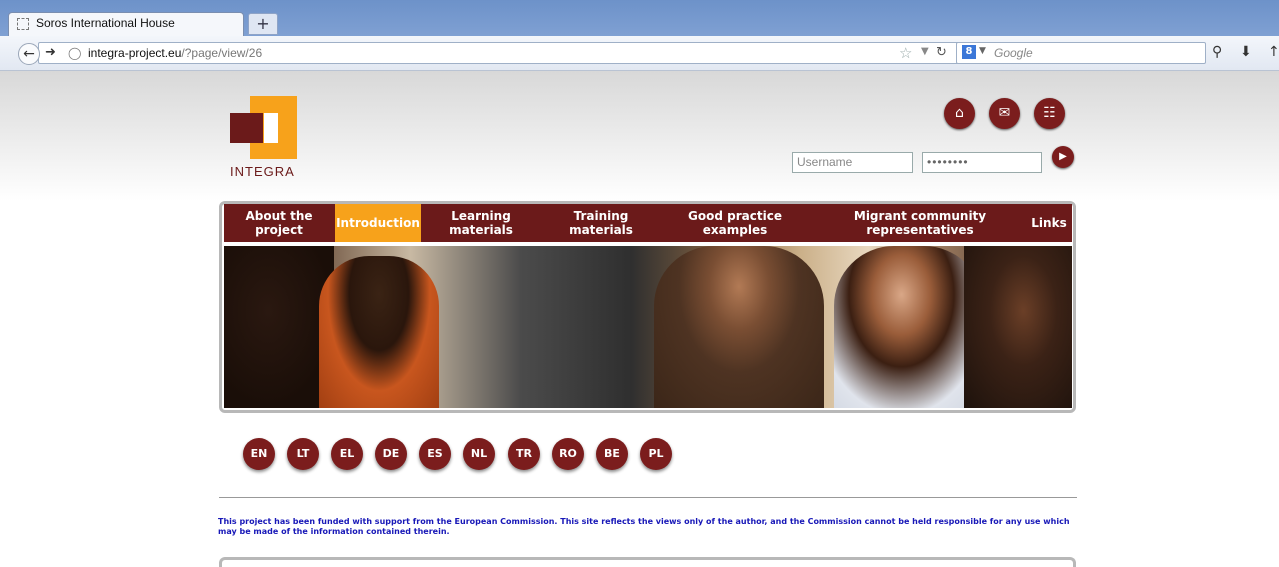 This screenshot has width=1279, height=567. What do you see at coordinates (959, 113) in the screenshot?
I see `home-icon: ⌂` at bounding box center [959, 113].